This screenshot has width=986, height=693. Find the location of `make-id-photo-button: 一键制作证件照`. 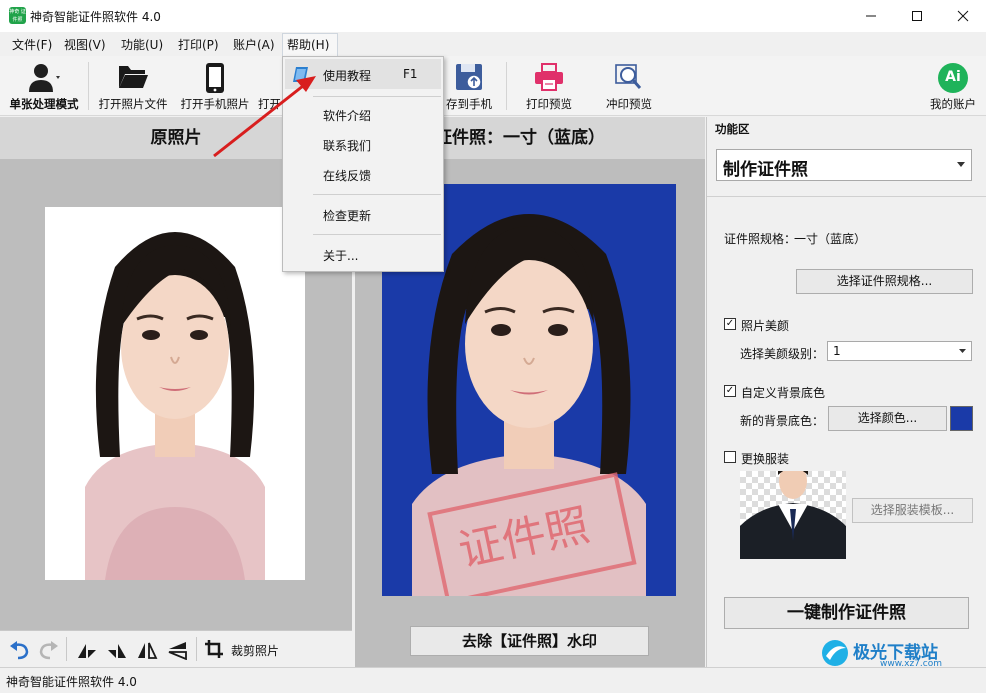

make-id-photo-button: 一键制作证件照 is located at coordinates (846, 613).